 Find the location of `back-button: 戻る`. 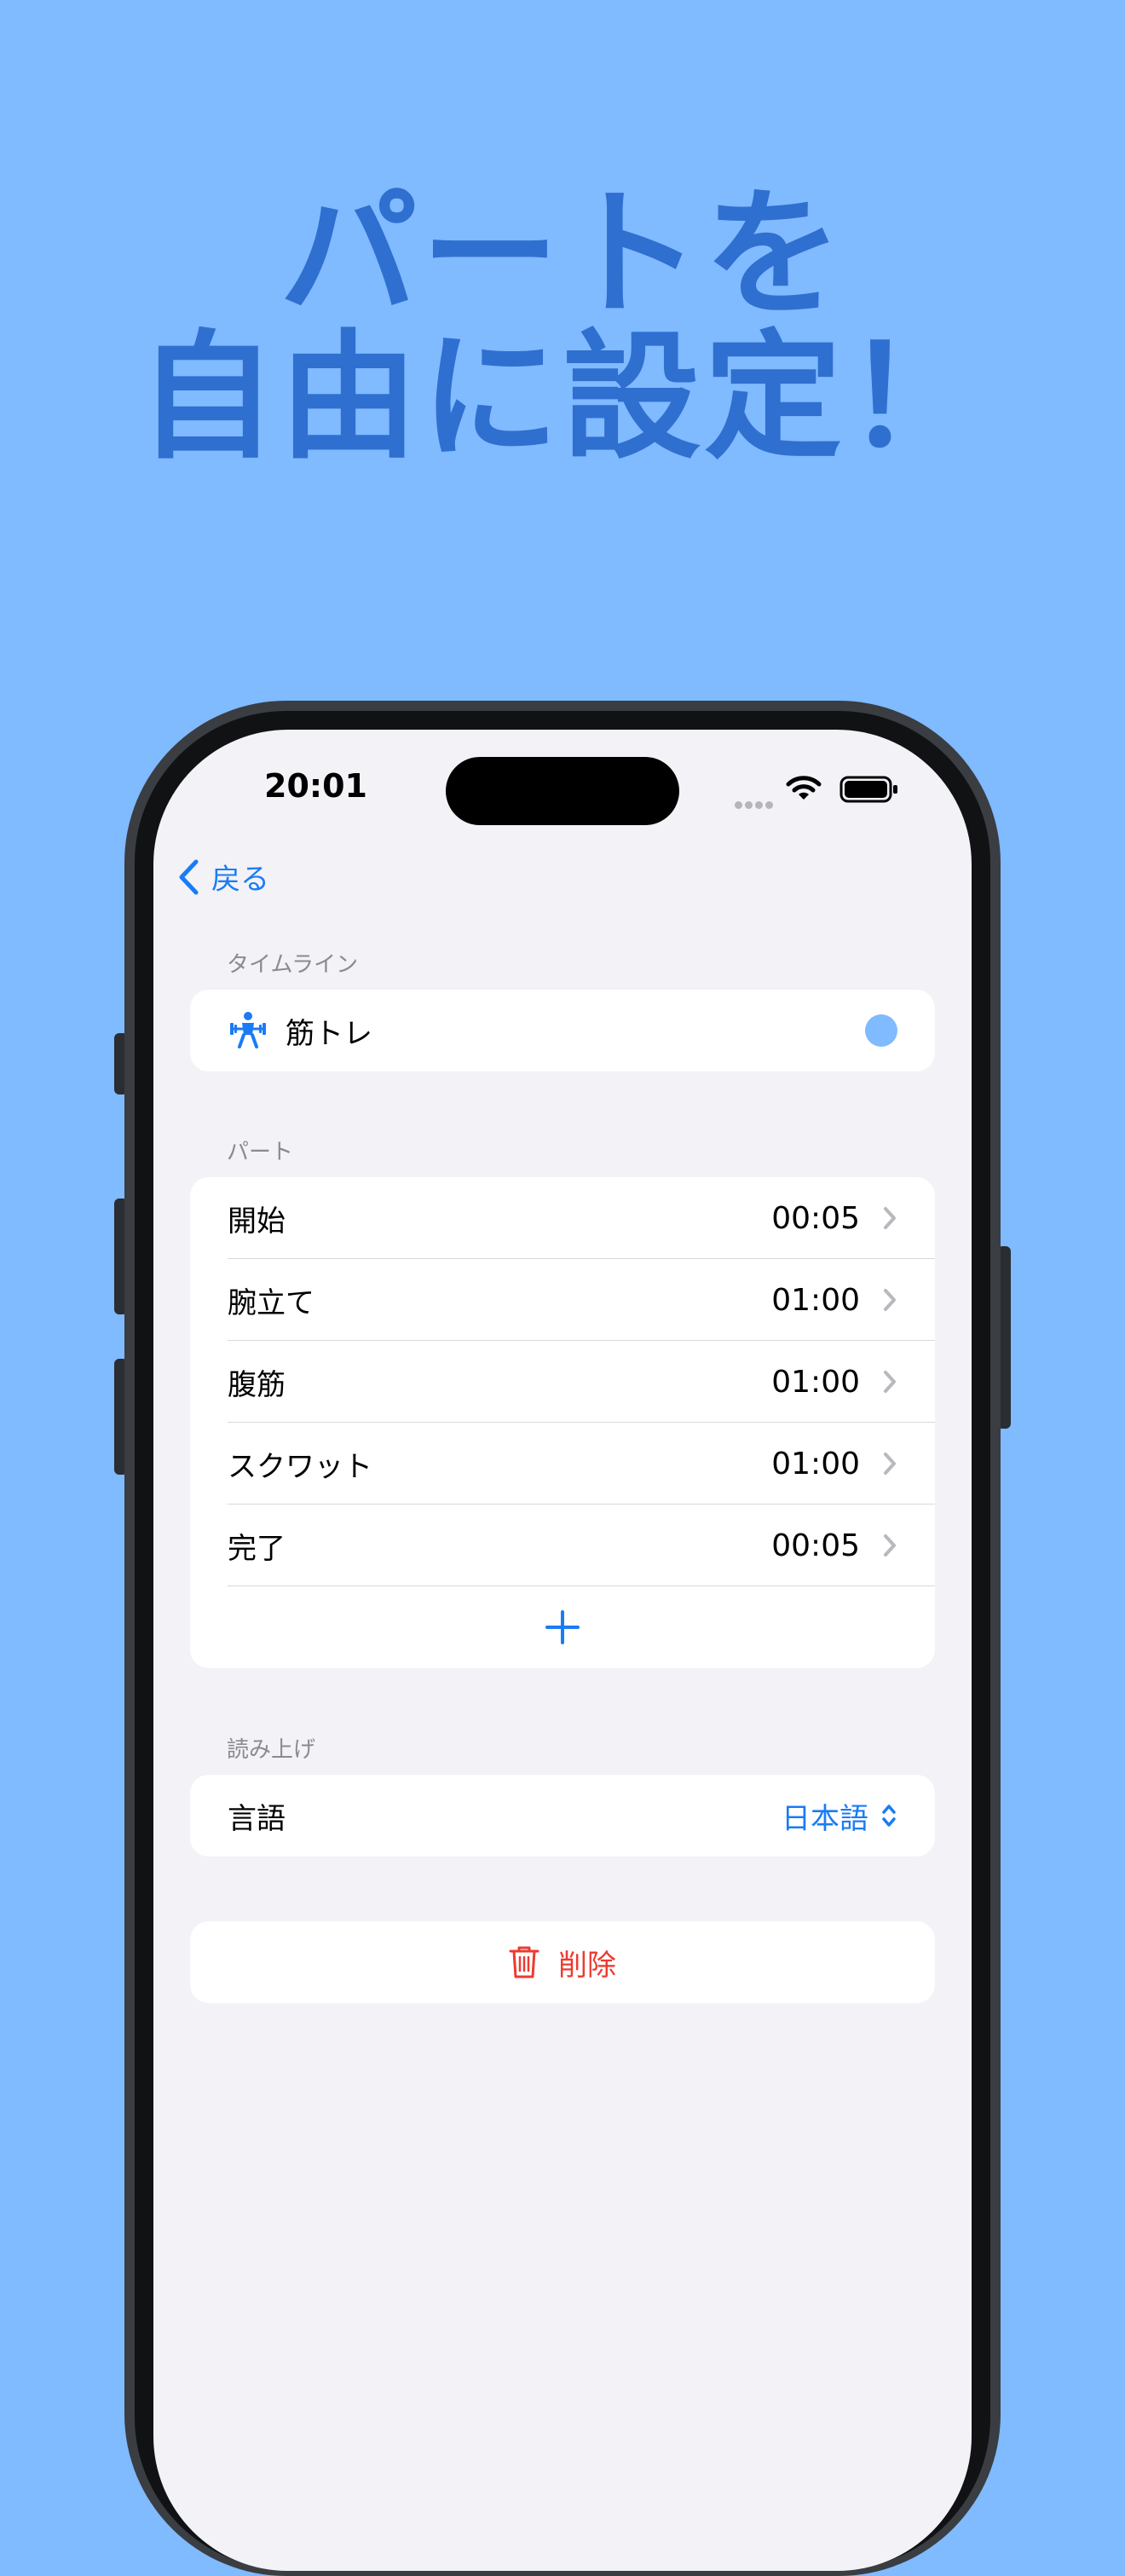

back-button: 戻る is located at coordinates (223, 877).